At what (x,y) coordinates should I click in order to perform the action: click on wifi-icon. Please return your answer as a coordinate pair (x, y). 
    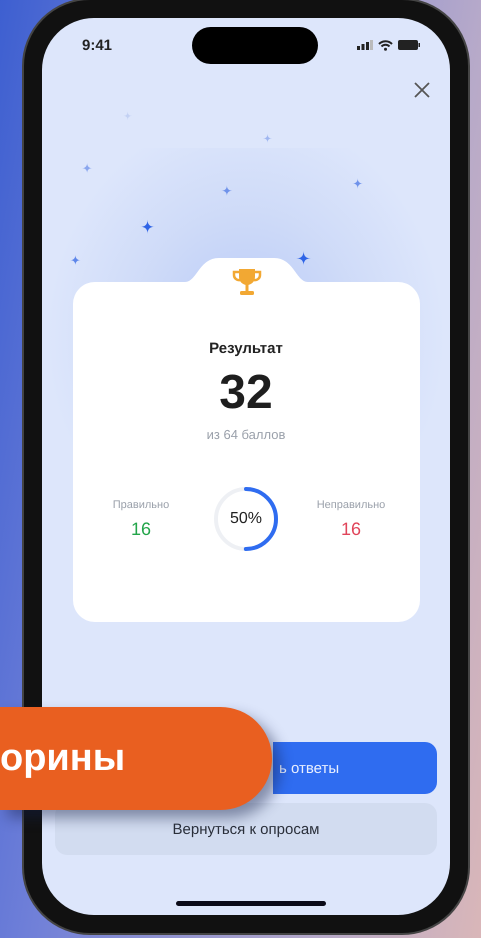
    Looking at the image, I should click on (385, 45).